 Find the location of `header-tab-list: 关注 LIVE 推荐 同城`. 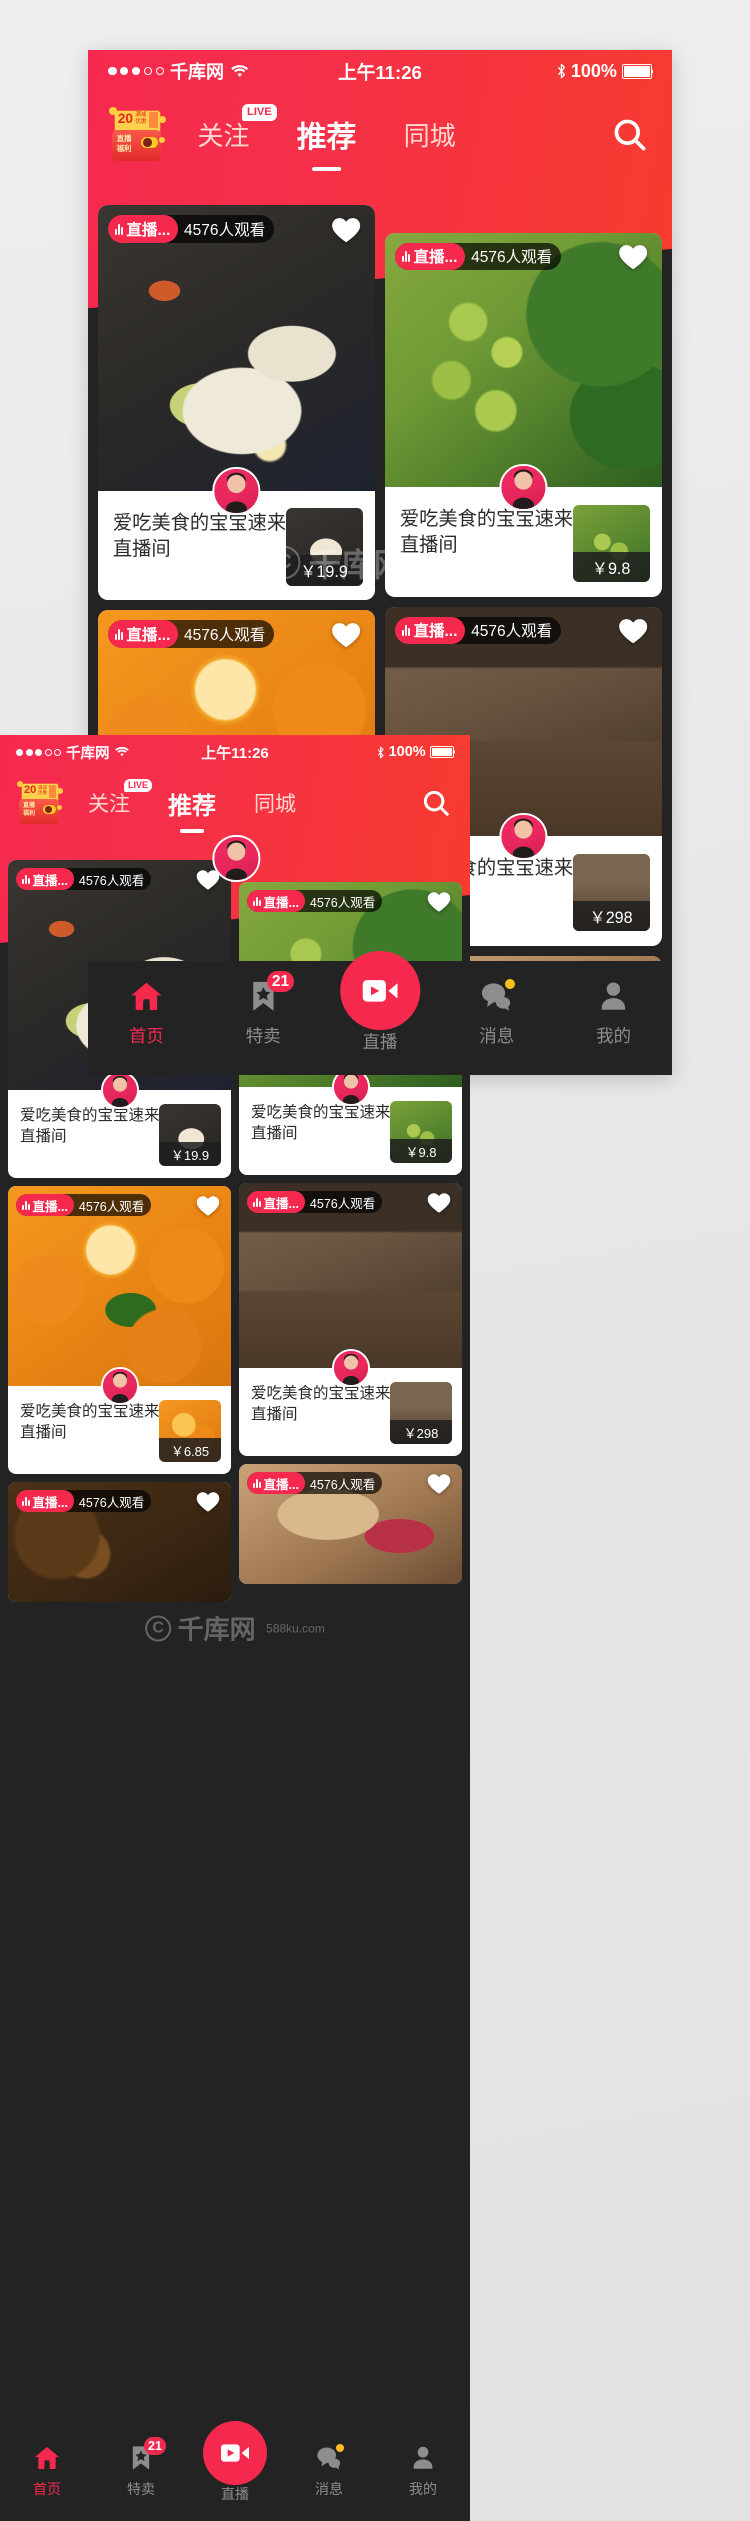

header-tab-list: 关注 LIVE 推荐 同城 is located at coordinates (326, 138).